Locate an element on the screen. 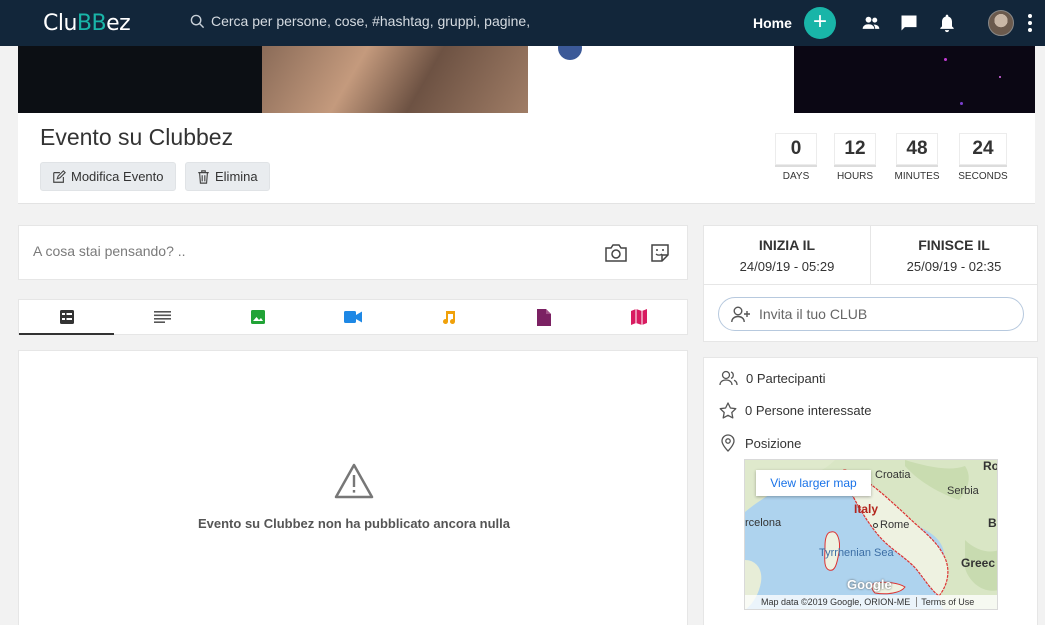 Image resolution: width=1045 pixels, height=625 pixels. edit-event-label: Modifica Evento is located at coordinates (117, 176).